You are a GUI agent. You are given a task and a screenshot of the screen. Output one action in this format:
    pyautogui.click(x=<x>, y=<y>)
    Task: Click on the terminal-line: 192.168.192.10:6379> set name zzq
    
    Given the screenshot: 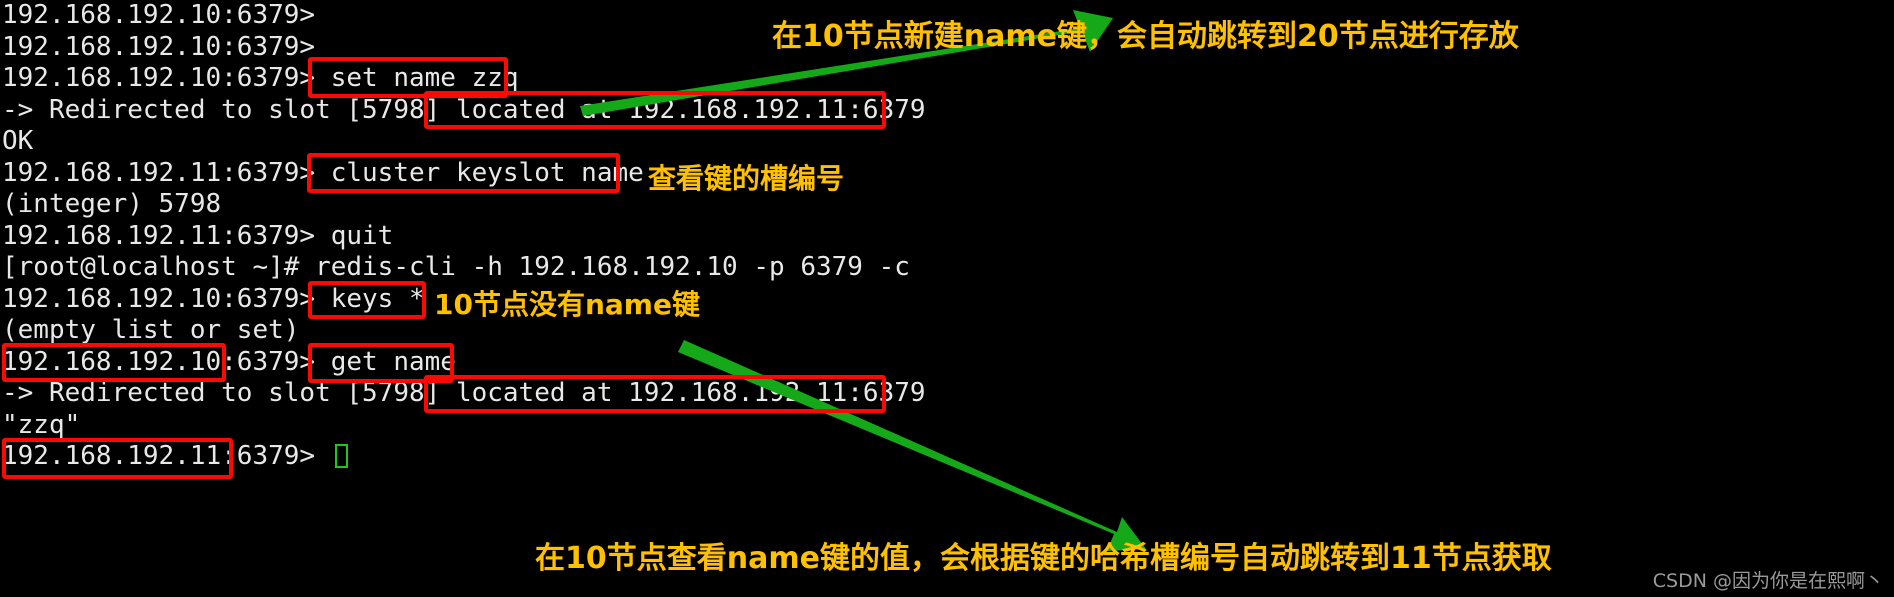 What is the action you would take?
    pyautogui.click(x=260, y=78)
    